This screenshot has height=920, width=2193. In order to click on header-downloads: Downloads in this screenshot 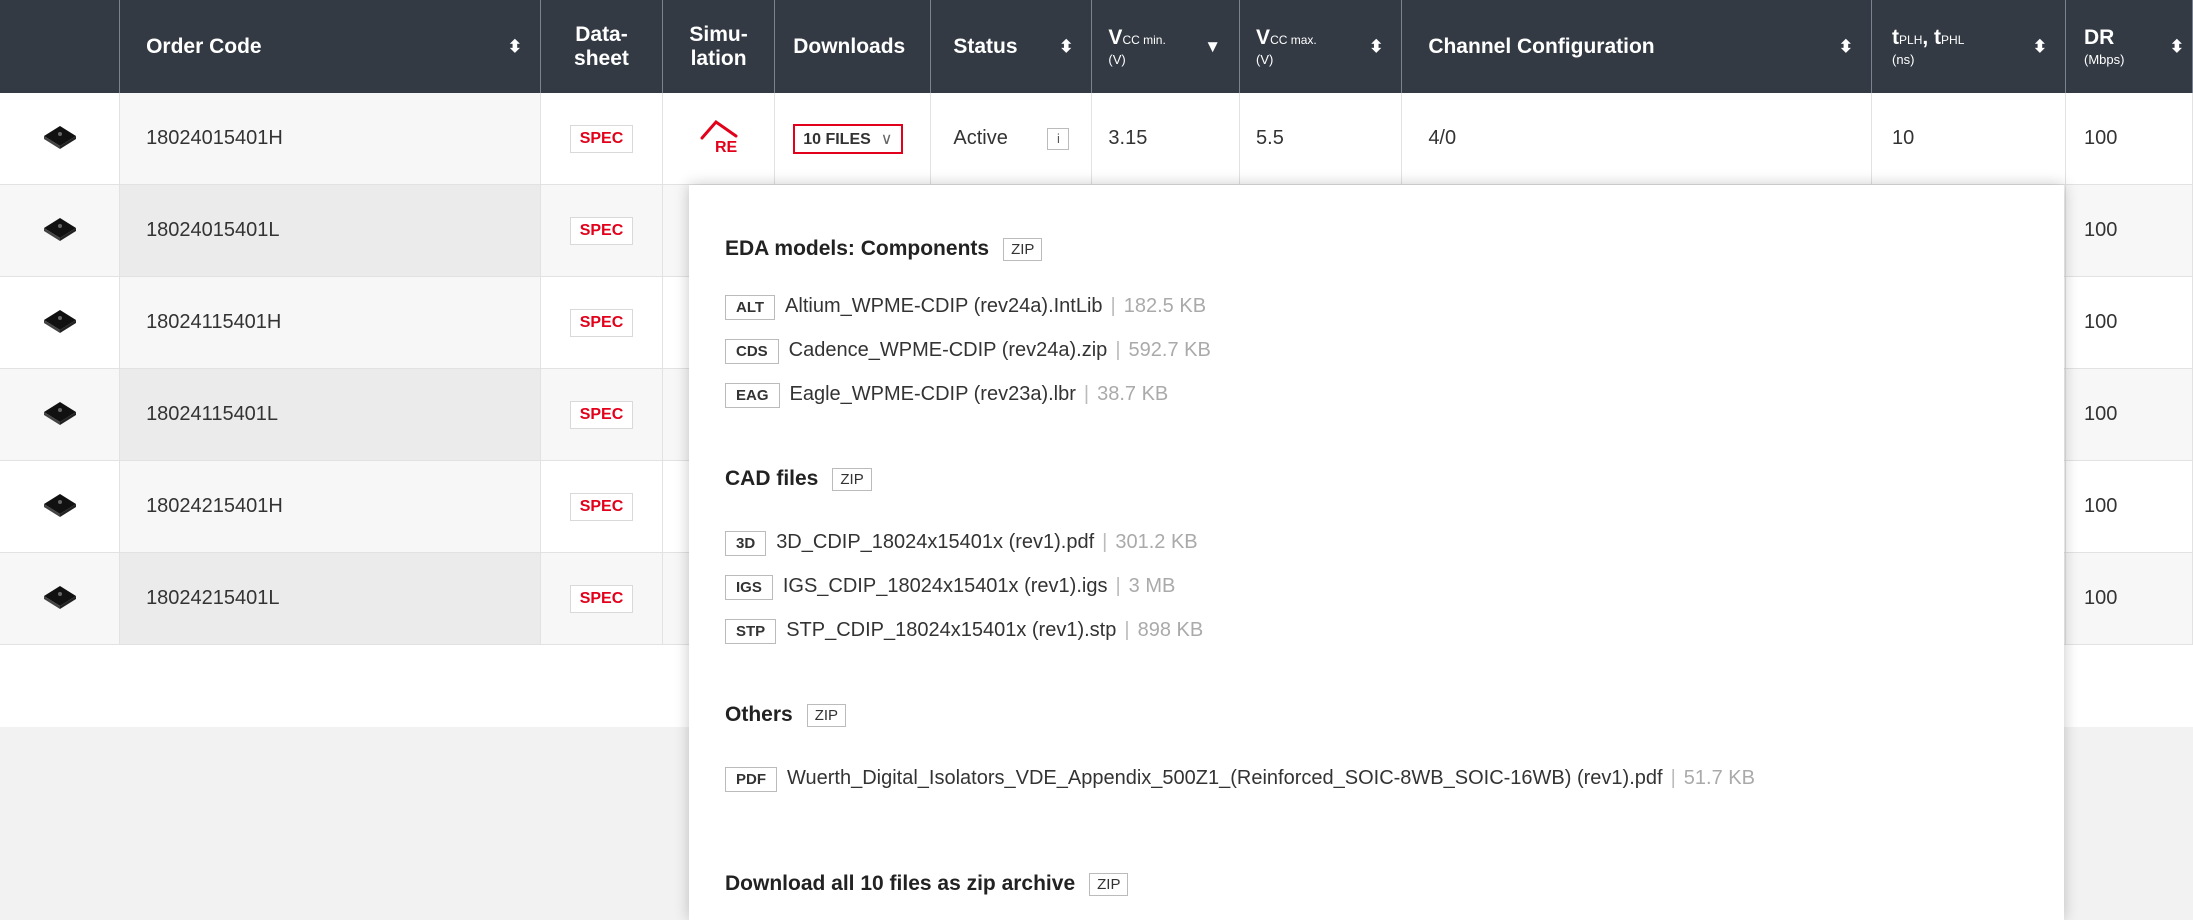, I will do `click(853, 46)`.